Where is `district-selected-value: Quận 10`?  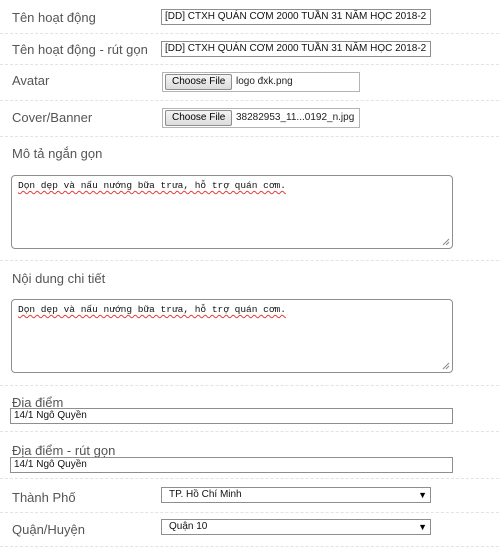 district-selected-value: Quận 10 is located at coordinates (188, 526).